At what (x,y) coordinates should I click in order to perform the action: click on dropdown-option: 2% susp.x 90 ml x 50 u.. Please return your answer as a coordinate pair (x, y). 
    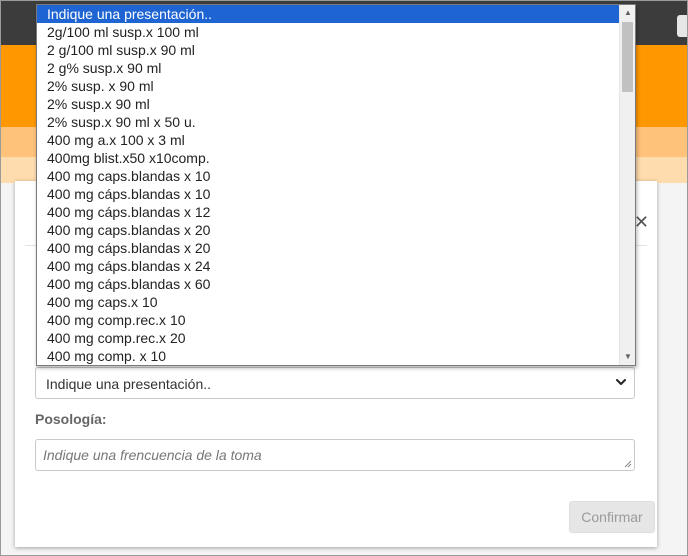
    Looking at the image, I should click on (328, 122).